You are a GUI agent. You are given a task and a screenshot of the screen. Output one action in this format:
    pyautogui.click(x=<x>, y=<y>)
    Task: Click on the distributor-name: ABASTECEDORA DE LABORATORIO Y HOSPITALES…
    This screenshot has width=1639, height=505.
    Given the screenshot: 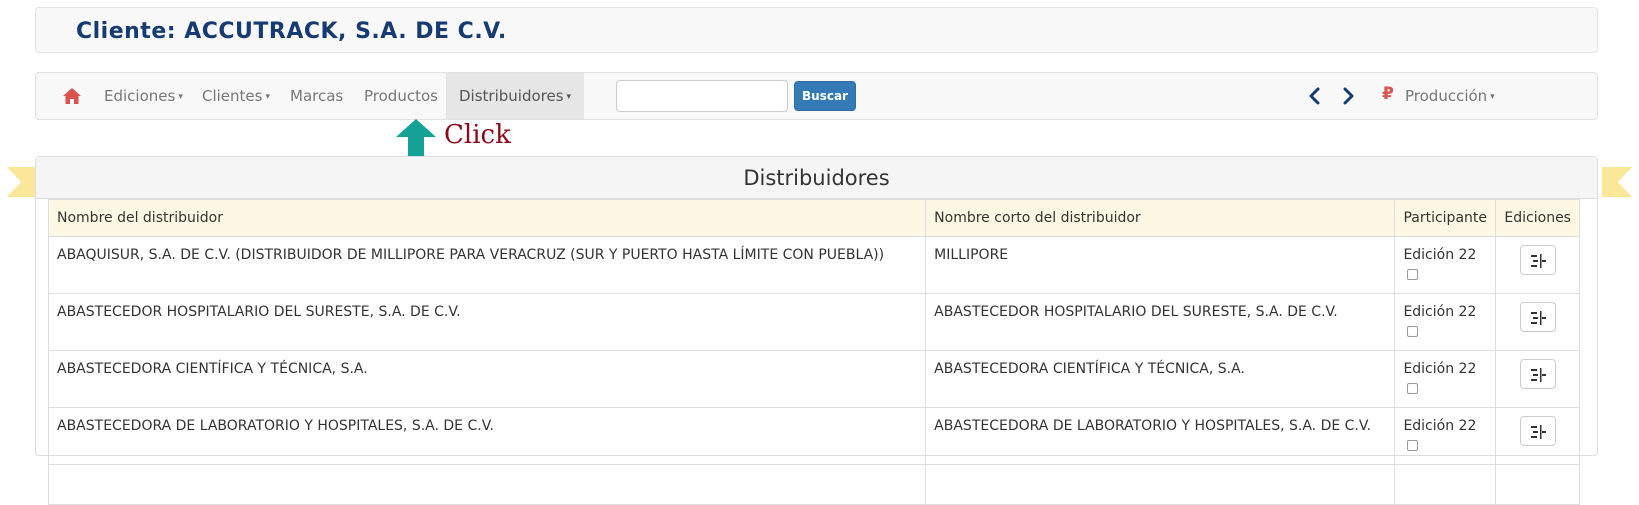 What is the action you would take?
    pyautogui.click(x=487, y=436)
    